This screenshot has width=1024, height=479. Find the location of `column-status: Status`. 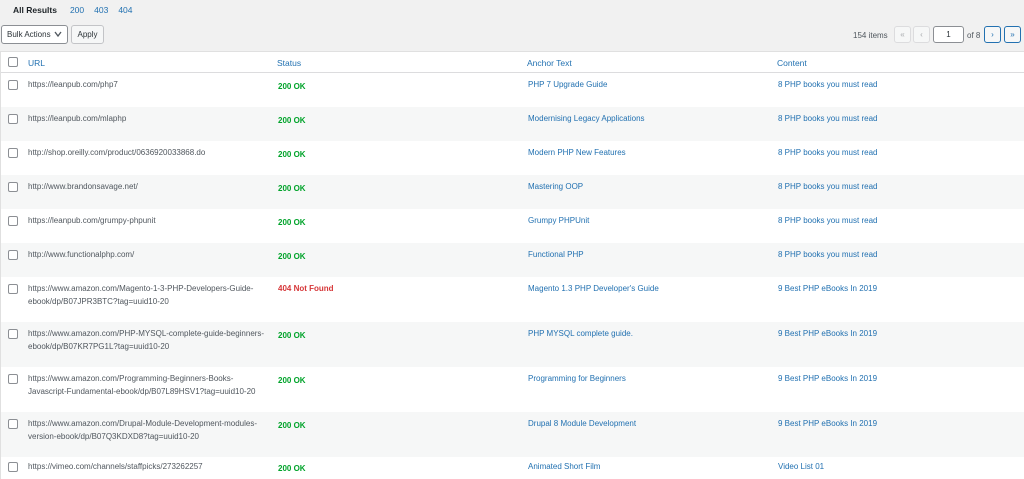

column-status: Status is located at coordinates (289, 63).